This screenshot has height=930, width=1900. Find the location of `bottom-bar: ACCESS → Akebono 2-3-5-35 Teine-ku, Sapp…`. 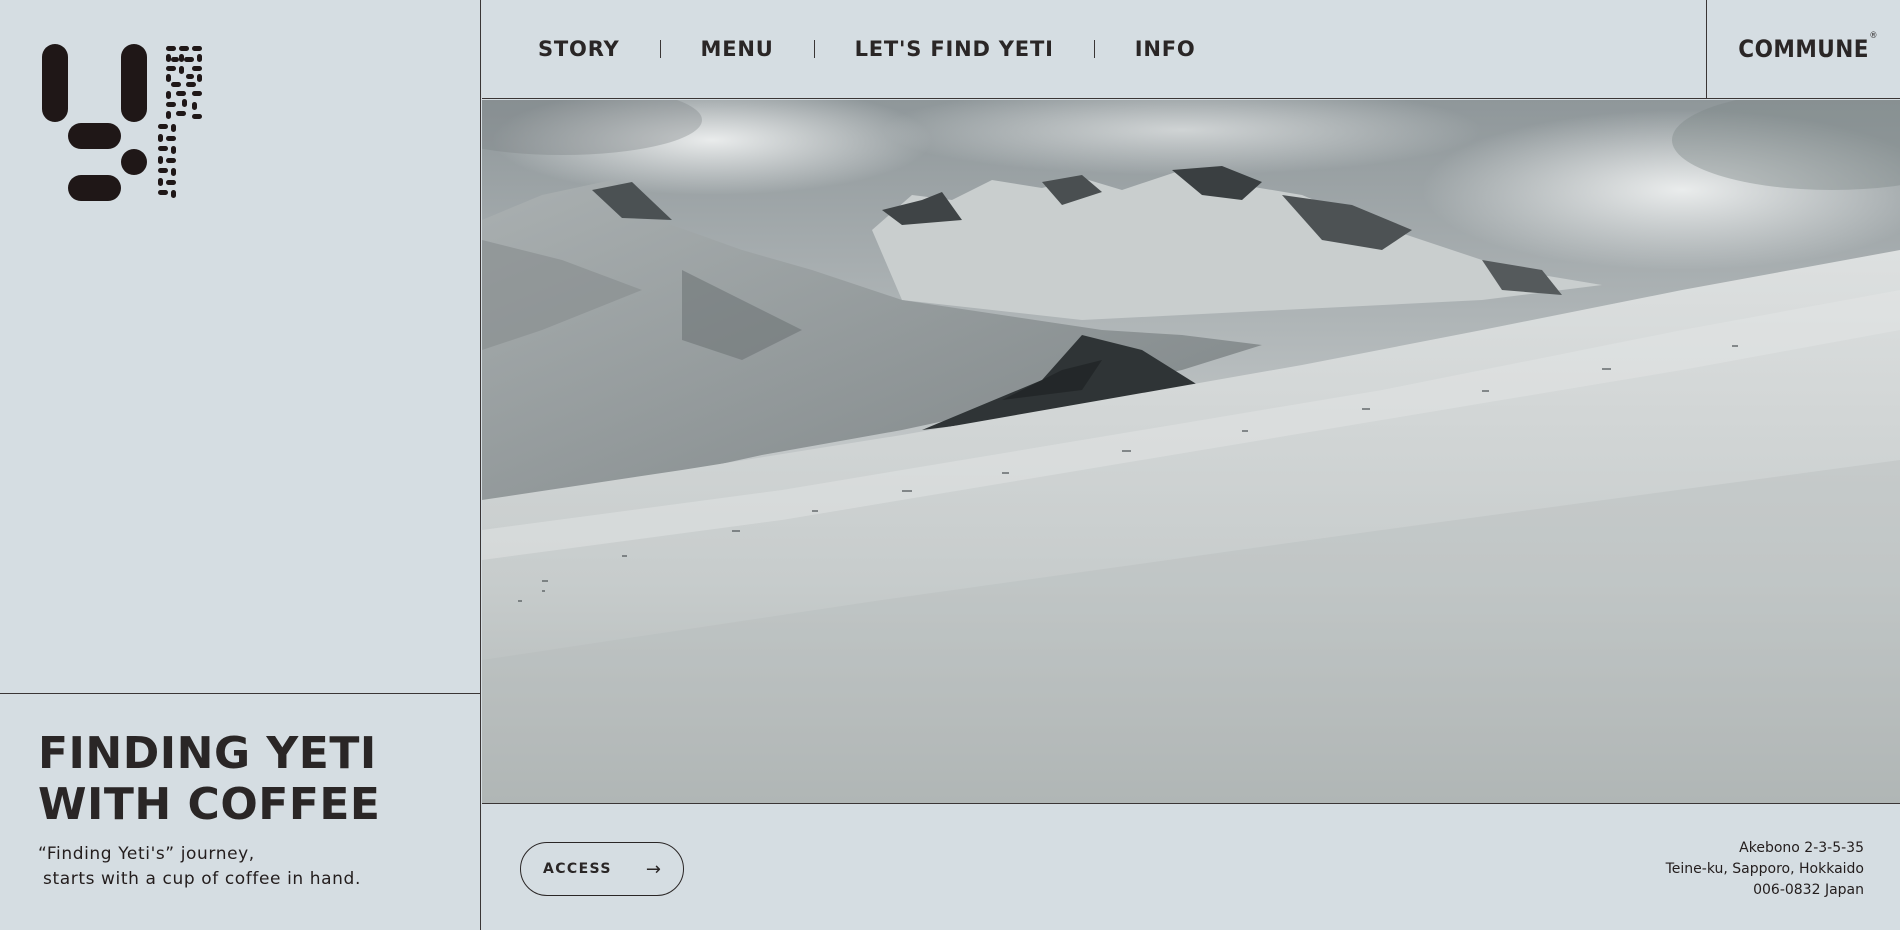

bottom-bar: ACCESS → Akebono 2-3-5-35 Teine-ku, Sapp… is located at coordinates (1191, 866).